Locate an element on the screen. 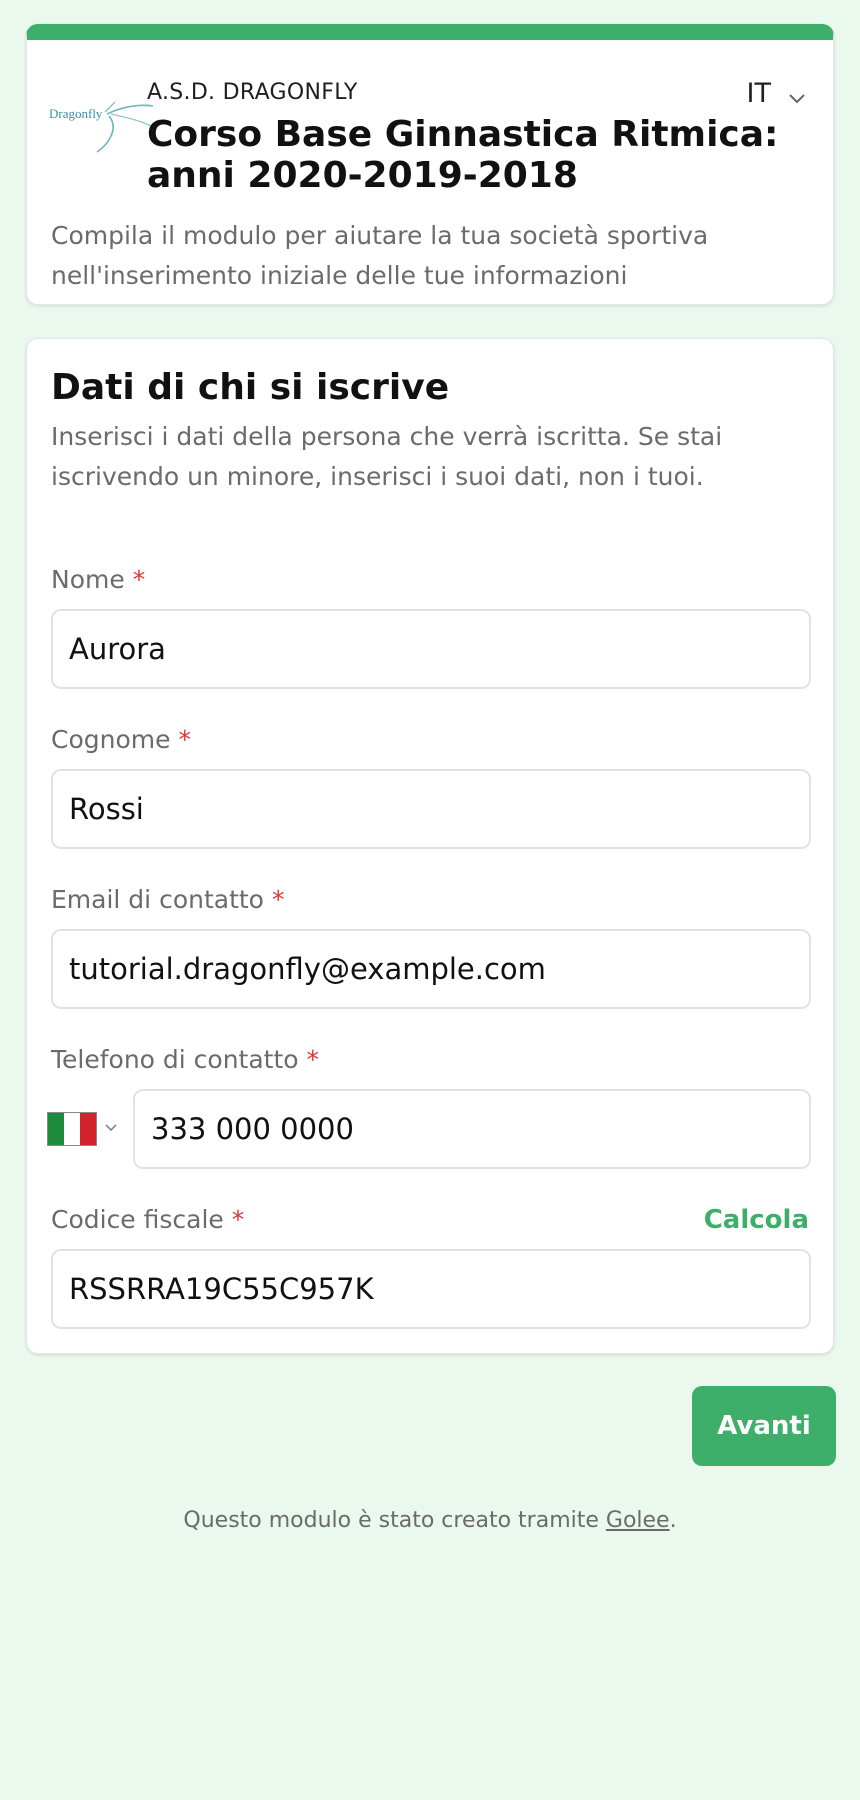 The height and width of the screenshot is (1800, 860). section-title: Dati di chi si iscrive is located at coordinates (250, 387).